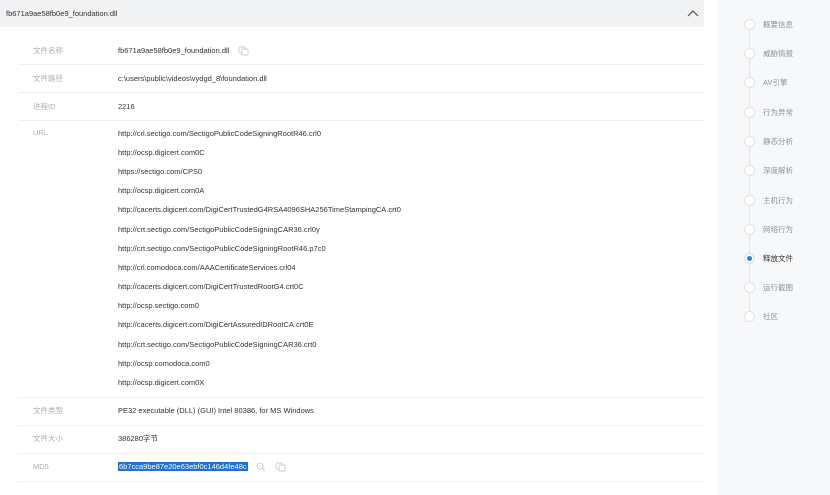  I want to click on url-item: http://ocsp.sectigo.com0, so click(158, 306).